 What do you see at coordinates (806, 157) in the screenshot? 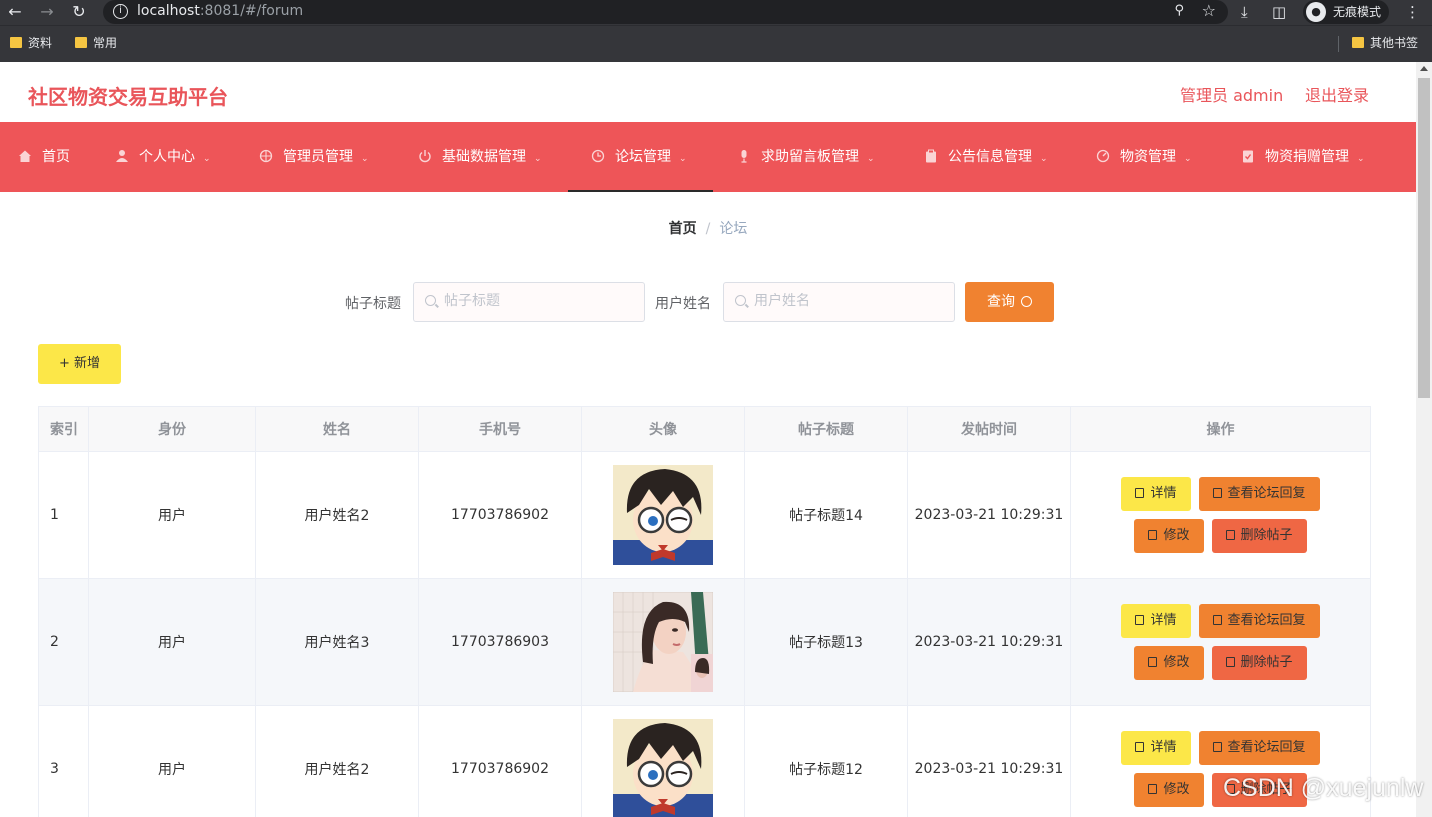
I see `menu-item-help-board: 求助留言板管理 ⌄` at bounding box center [806, 157].